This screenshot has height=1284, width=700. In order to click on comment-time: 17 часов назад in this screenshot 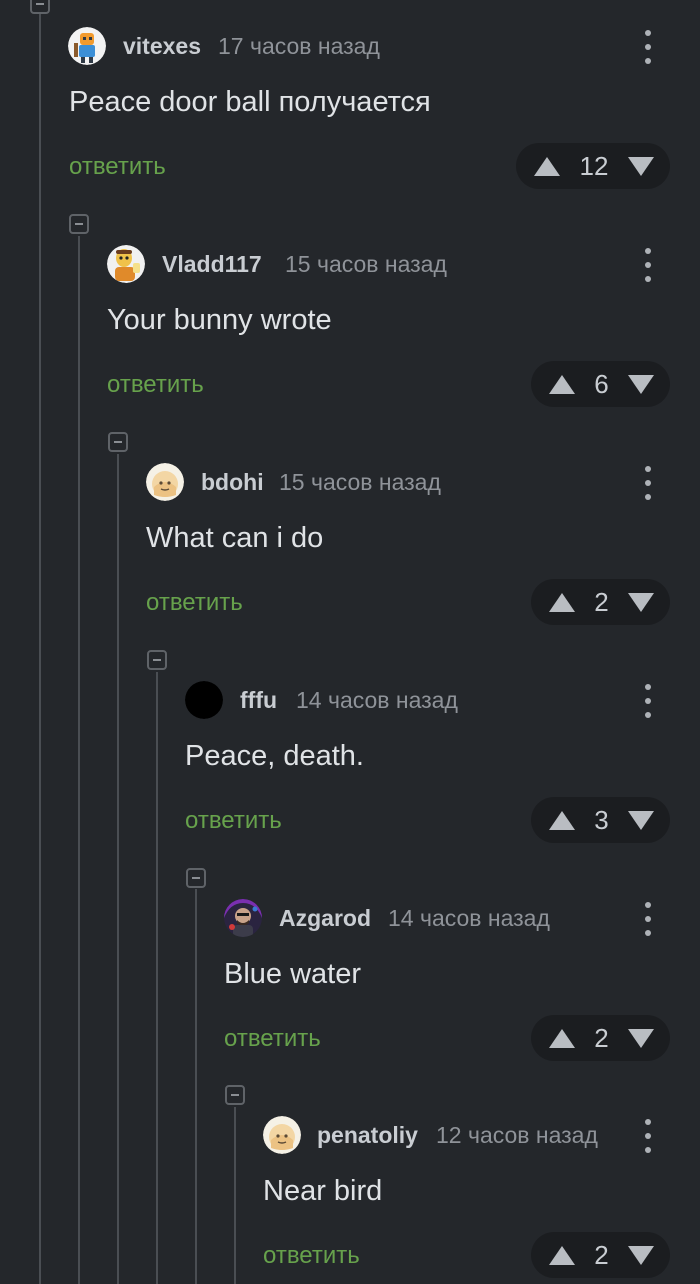, I will do `click(299, 46)`.